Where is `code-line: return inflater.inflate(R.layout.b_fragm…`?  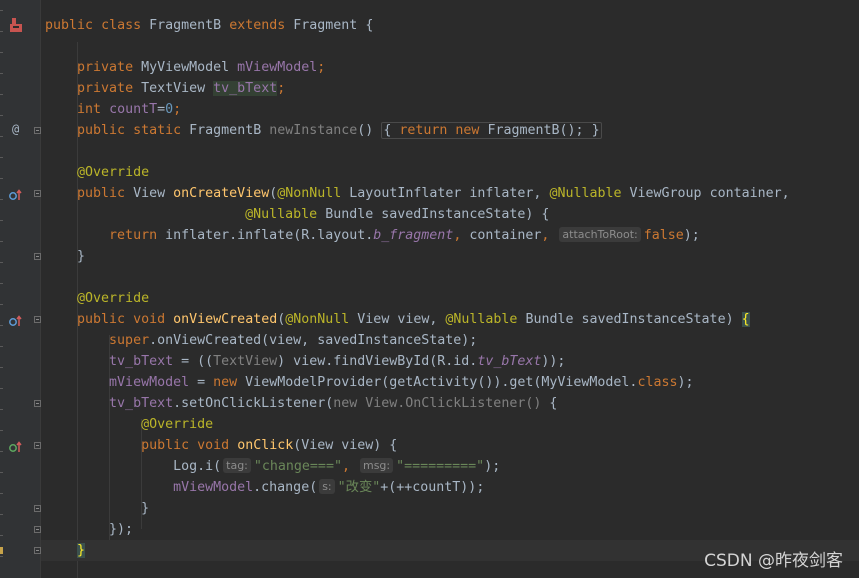
code-line: return inflater.inflate(R.layout.b_fragm… is located at coordinates (404, 235).